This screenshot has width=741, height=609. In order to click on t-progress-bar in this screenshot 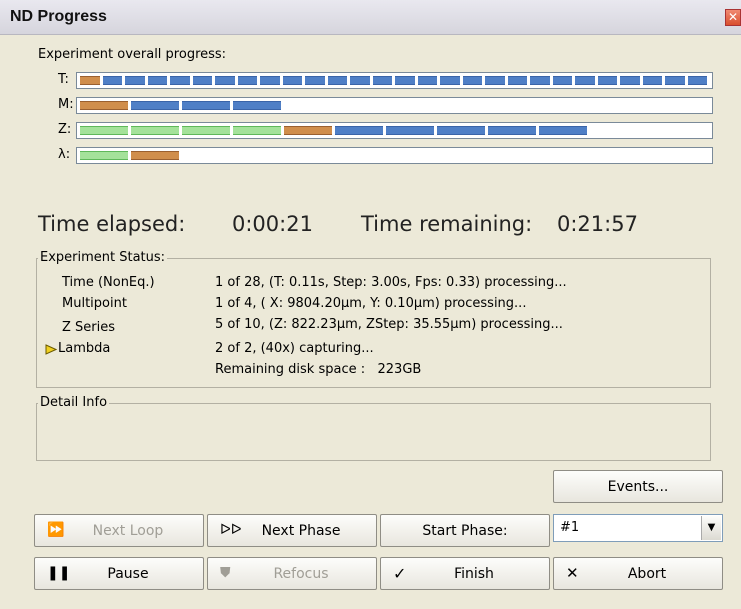, I will do `click(394, 80)`.